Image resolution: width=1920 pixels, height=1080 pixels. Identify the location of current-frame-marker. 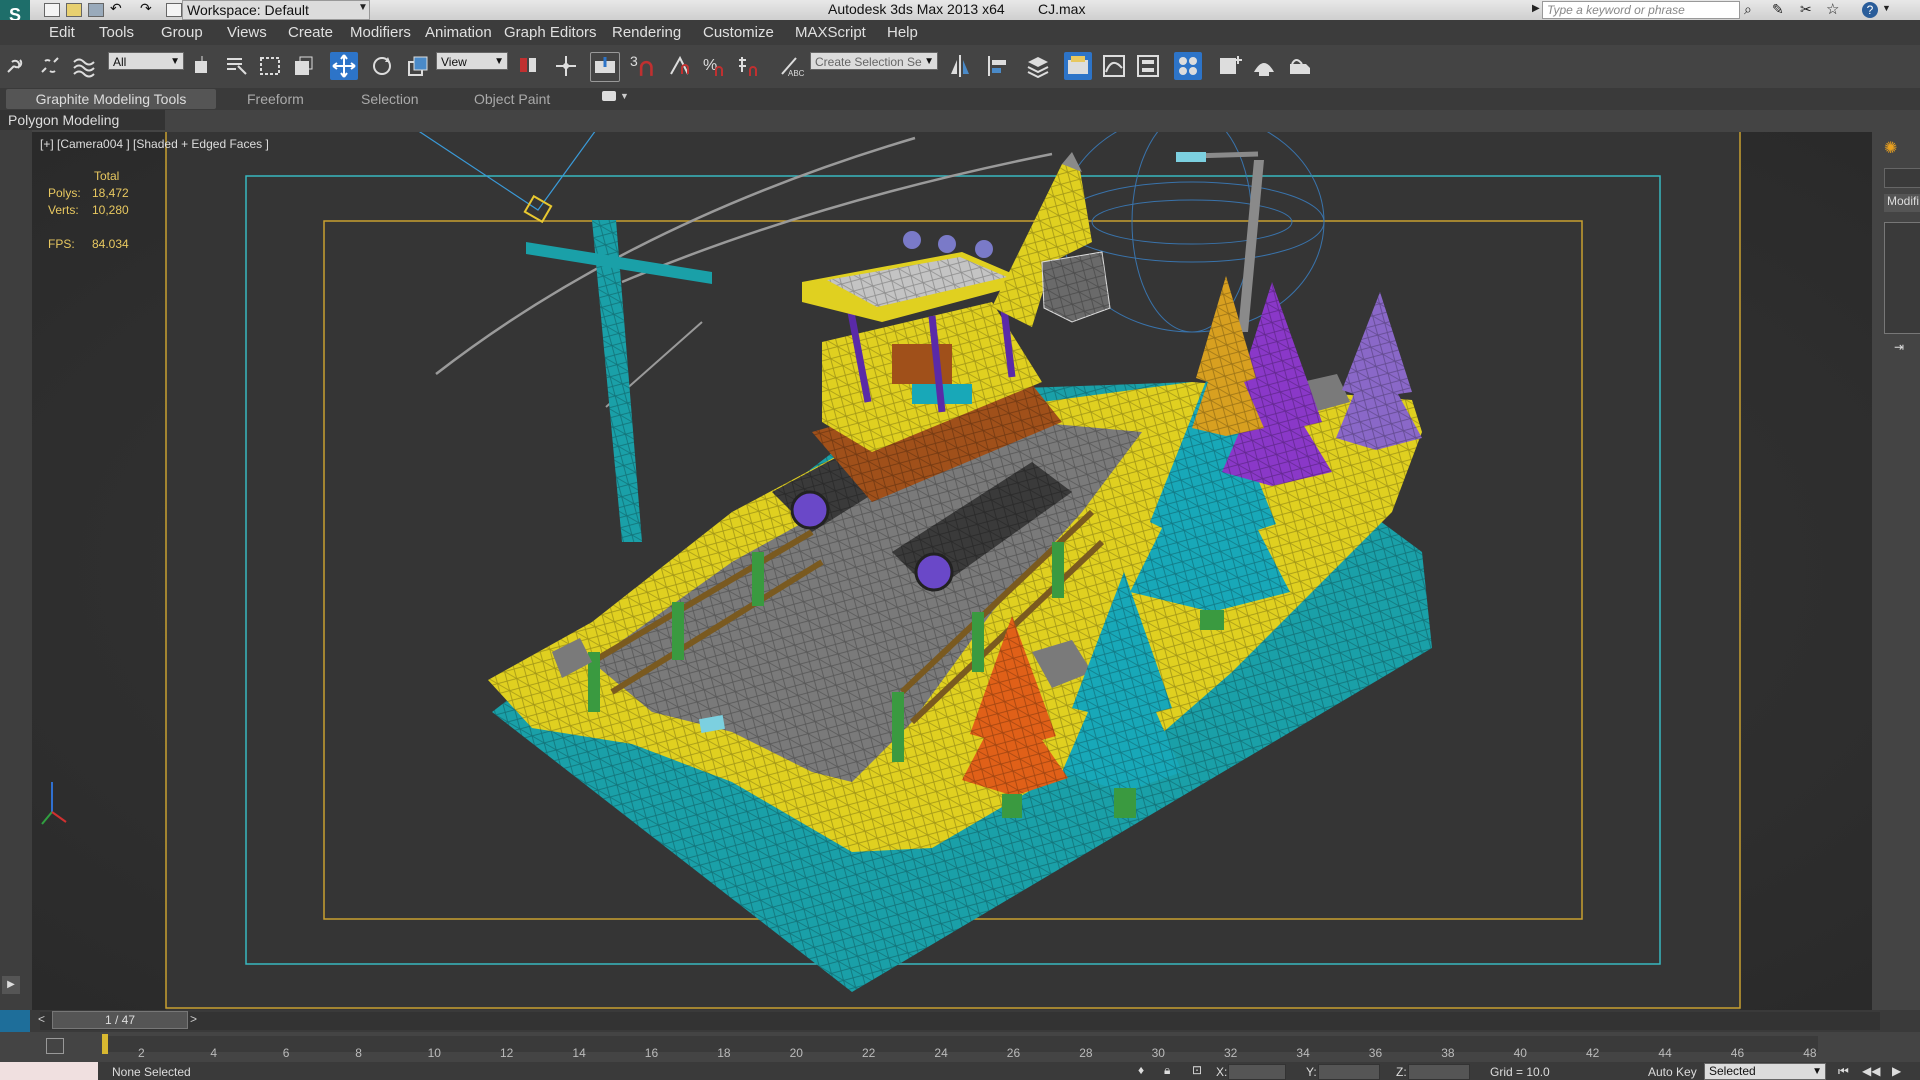
(105, 1044).